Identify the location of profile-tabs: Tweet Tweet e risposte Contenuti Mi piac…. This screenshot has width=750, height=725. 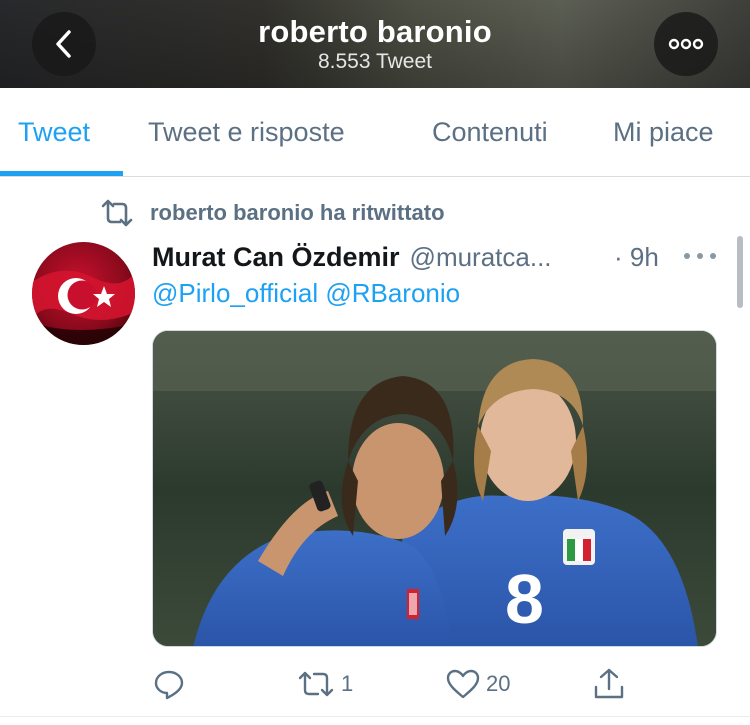
(375, 132).